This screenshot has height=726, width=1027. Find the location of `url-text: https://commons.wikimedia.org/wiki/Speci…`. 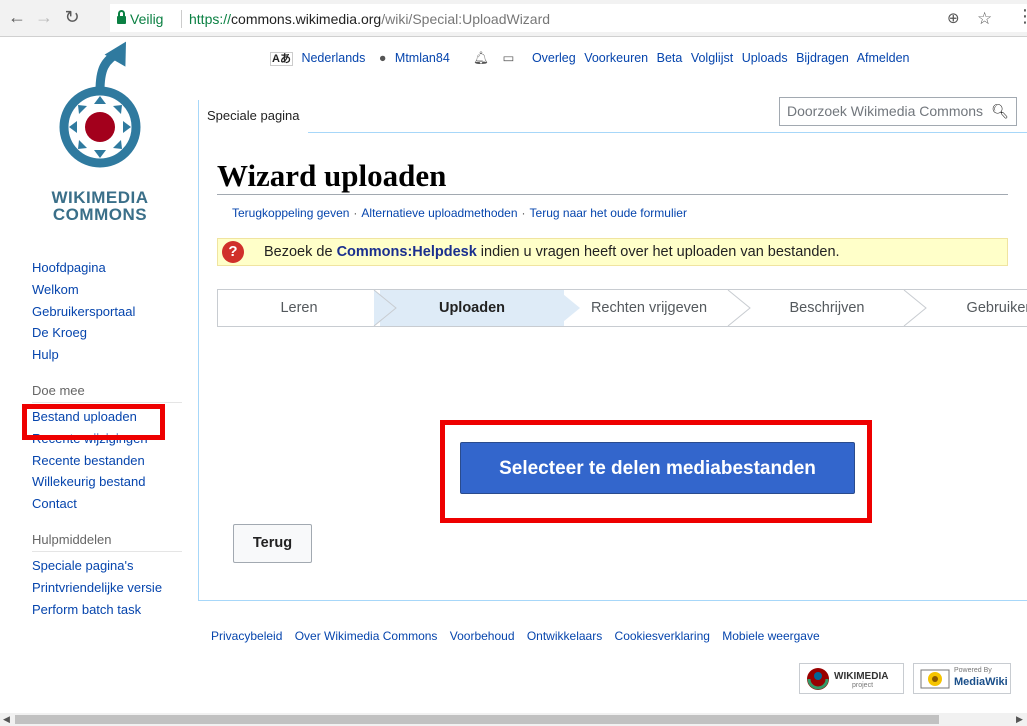

url-text: https://commons.wikimedia.org/wiki/Speci… is located at coordinates (369, 19).